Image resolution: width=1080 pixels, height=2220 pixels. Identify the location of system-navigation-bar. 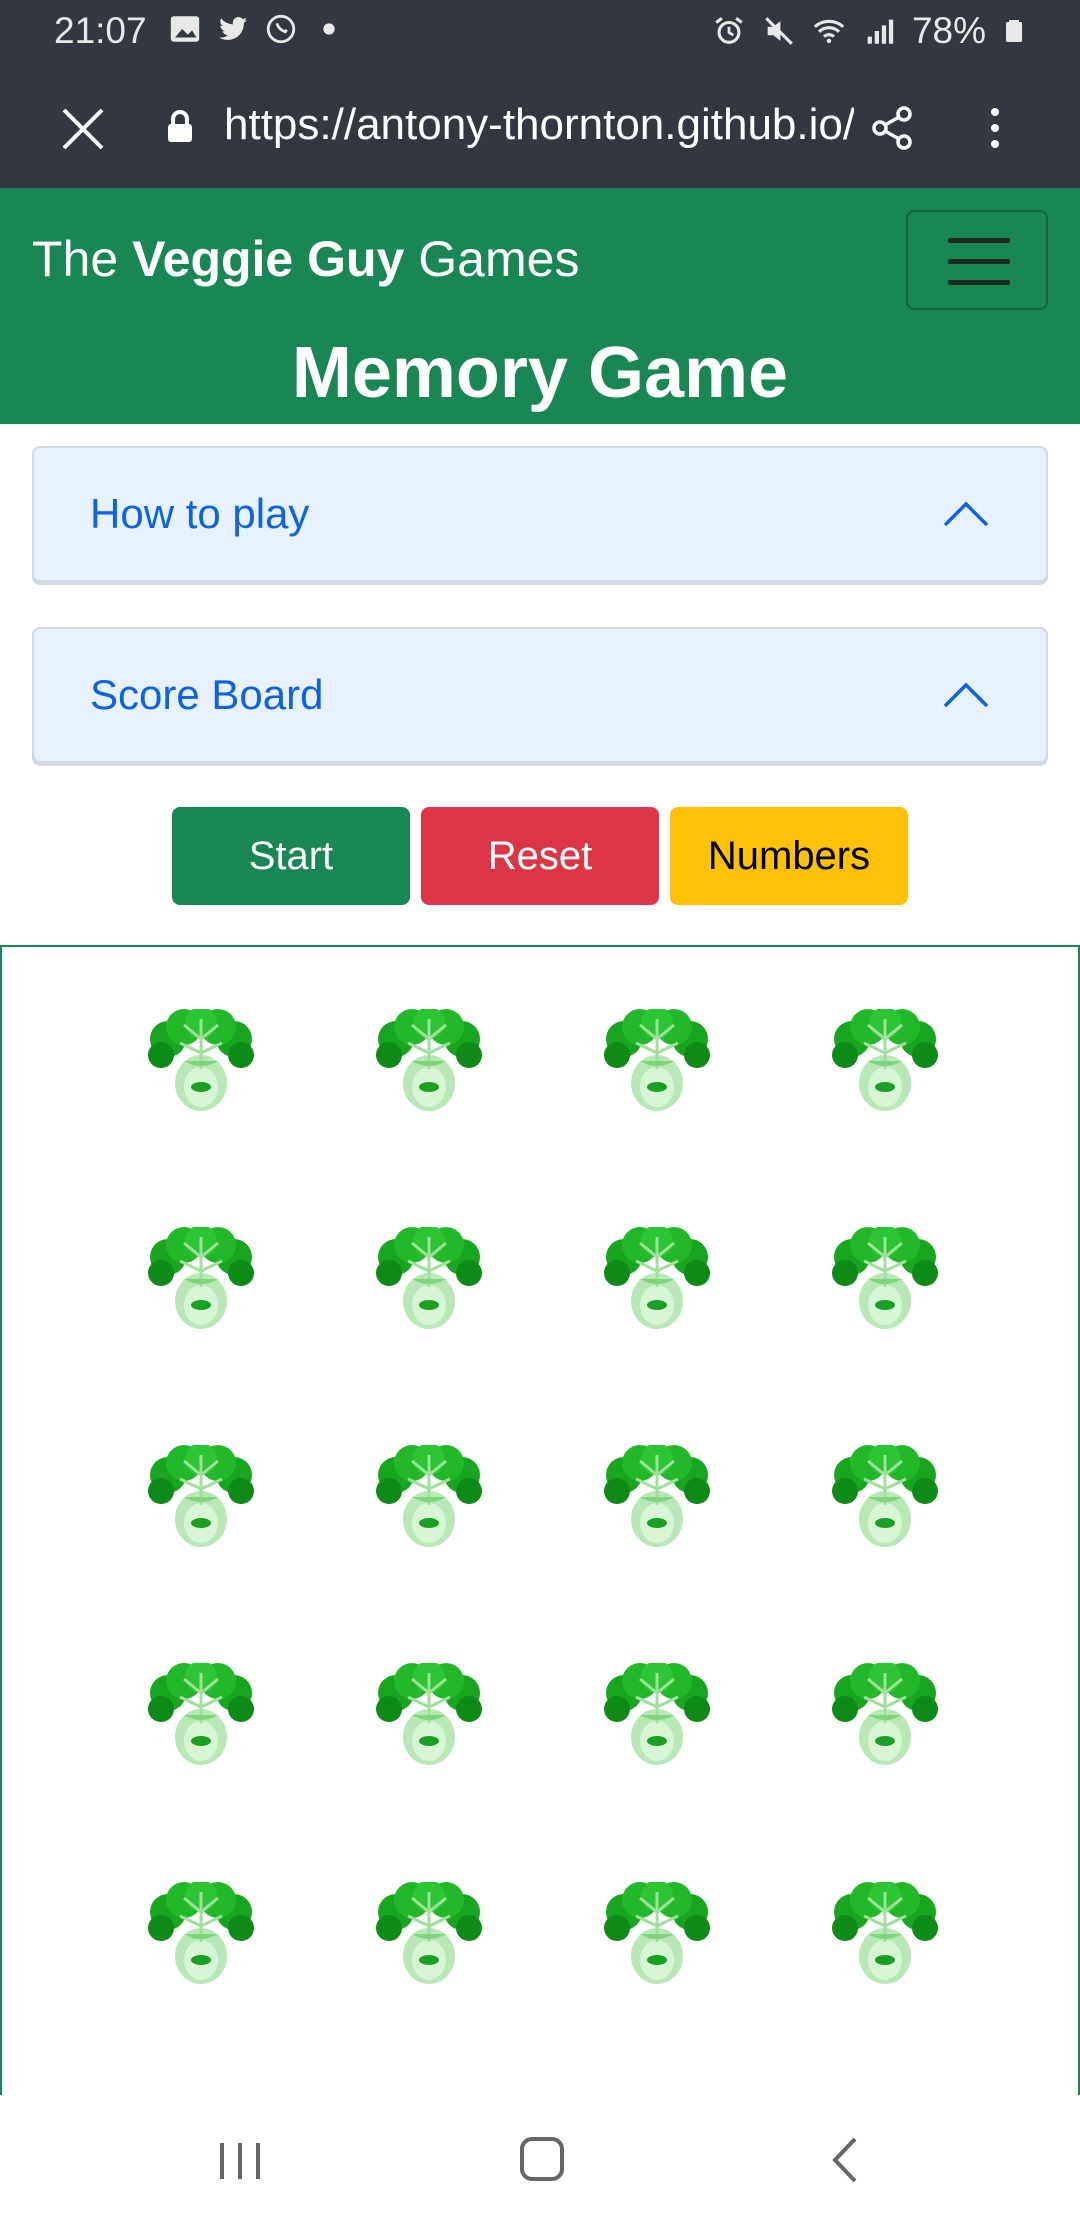
(540, 2157).